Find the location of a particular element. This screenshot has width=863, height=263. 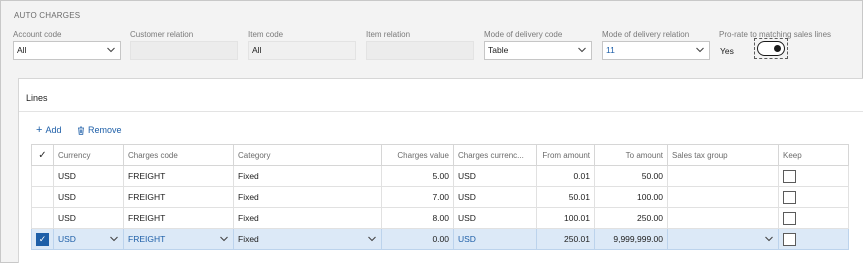

mode-delivery-code-label: Mode of delivery code is located at coordinates (523, 34).